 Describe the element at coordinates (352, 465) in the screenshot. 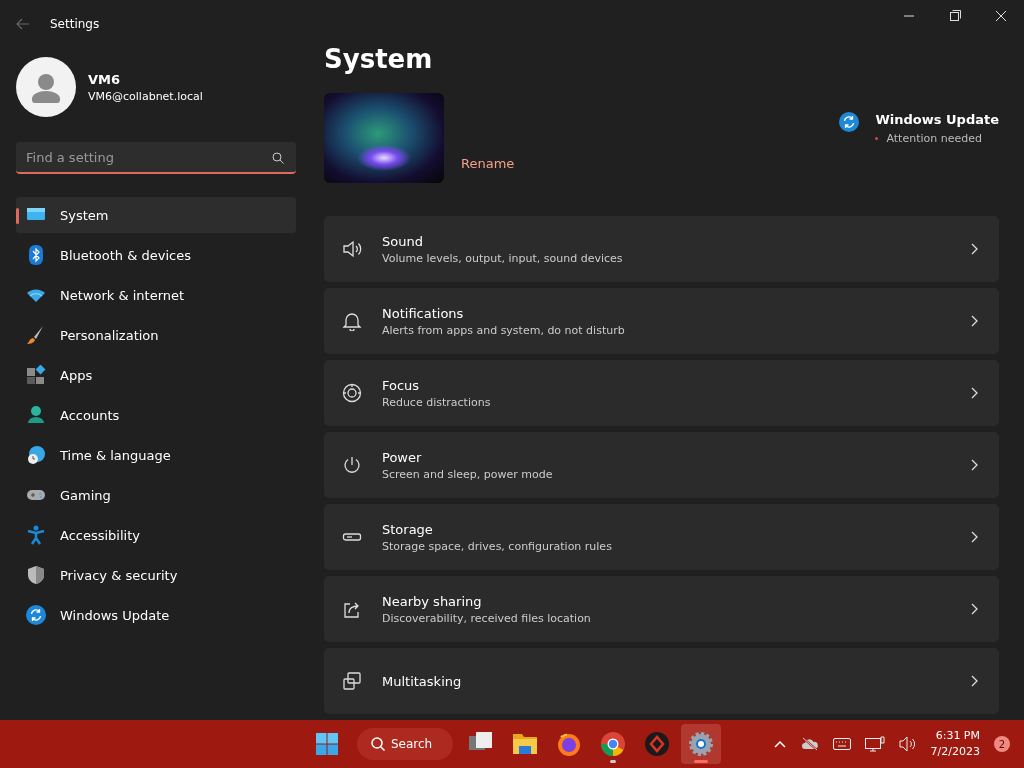

I see `power-icon` at that location.